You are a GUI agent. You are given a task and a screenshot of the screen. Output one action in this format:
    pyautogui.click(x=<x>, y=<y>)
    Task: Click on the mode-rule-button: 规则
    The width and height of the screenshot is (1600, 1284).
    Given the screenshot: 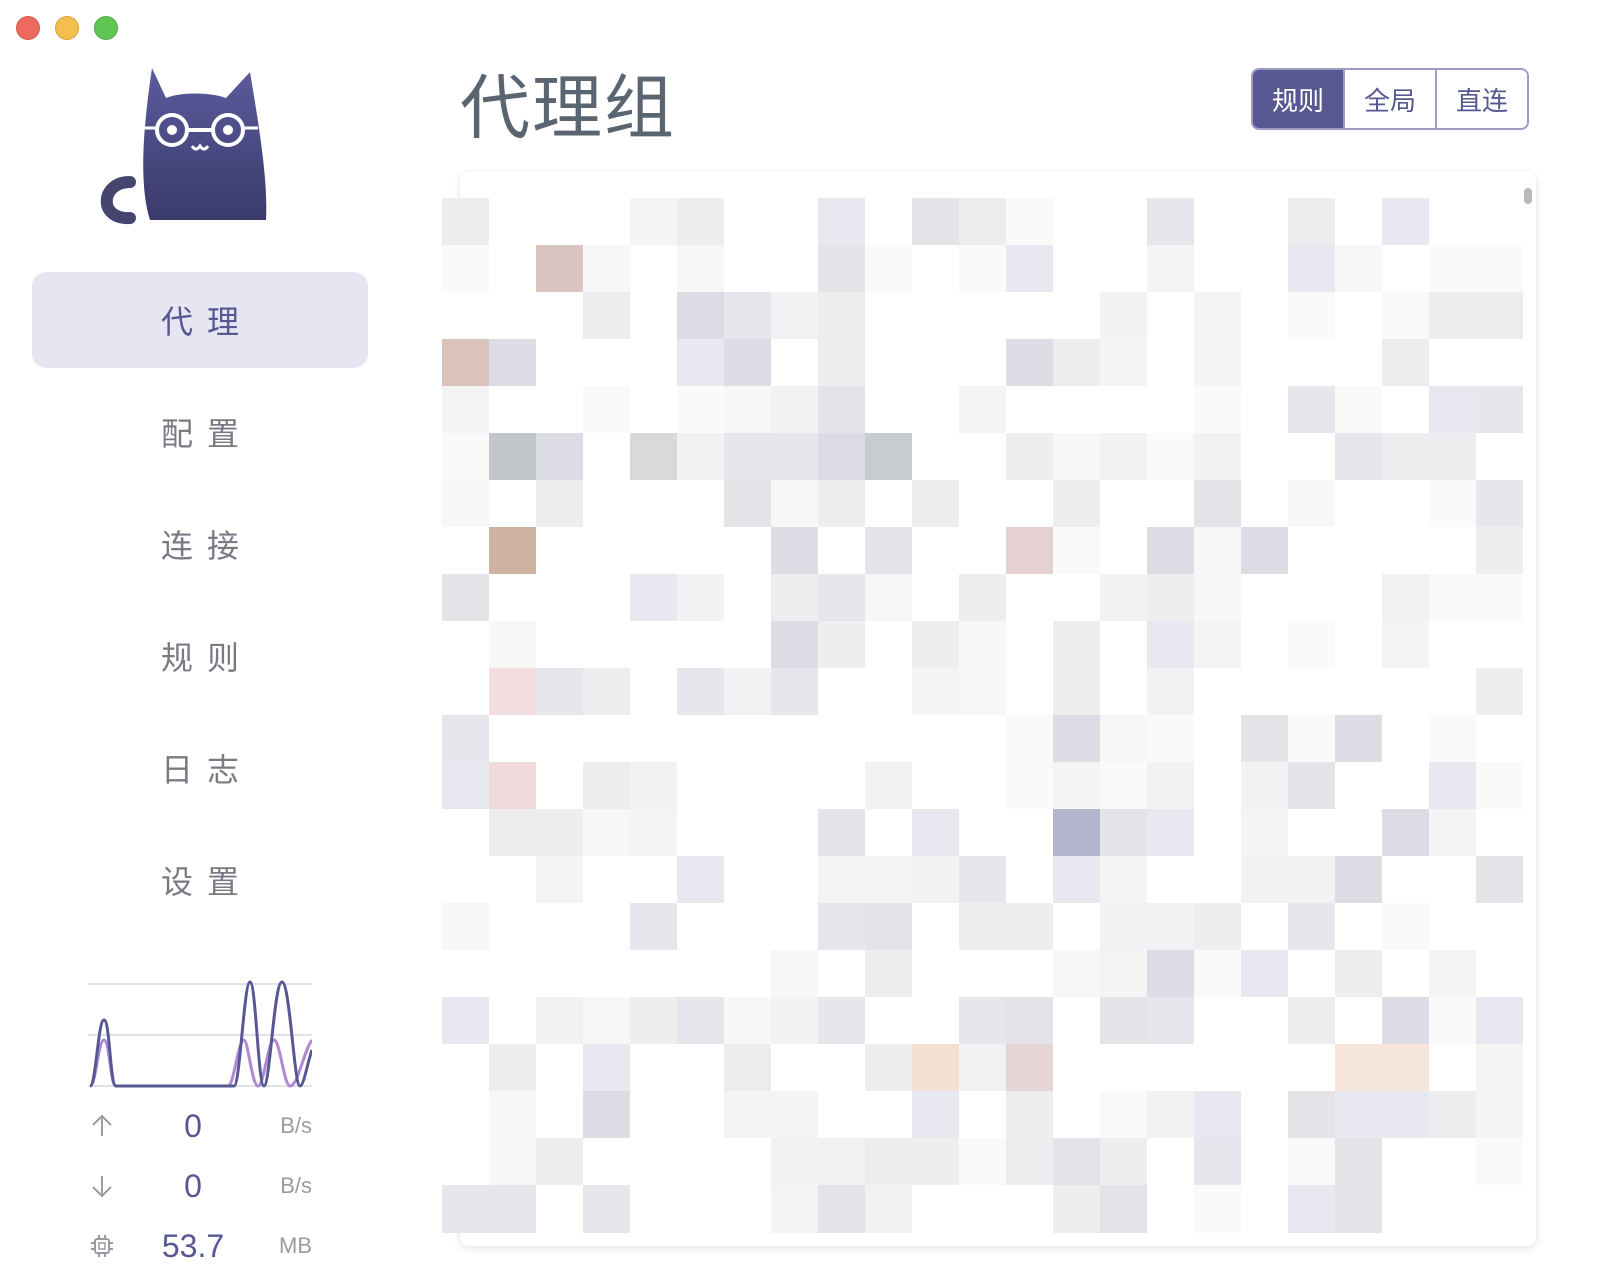 What is the action you would take?
    pyautogui.click(x=1298, y=99)
    